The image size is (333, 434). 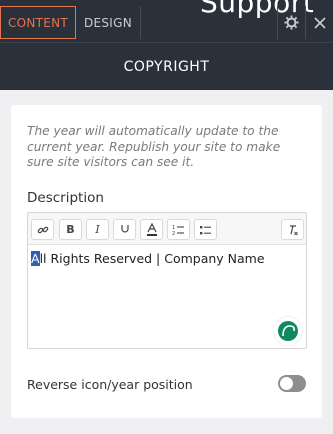 I want to click on reverse-position-toggle, so click(x=292, y=383).